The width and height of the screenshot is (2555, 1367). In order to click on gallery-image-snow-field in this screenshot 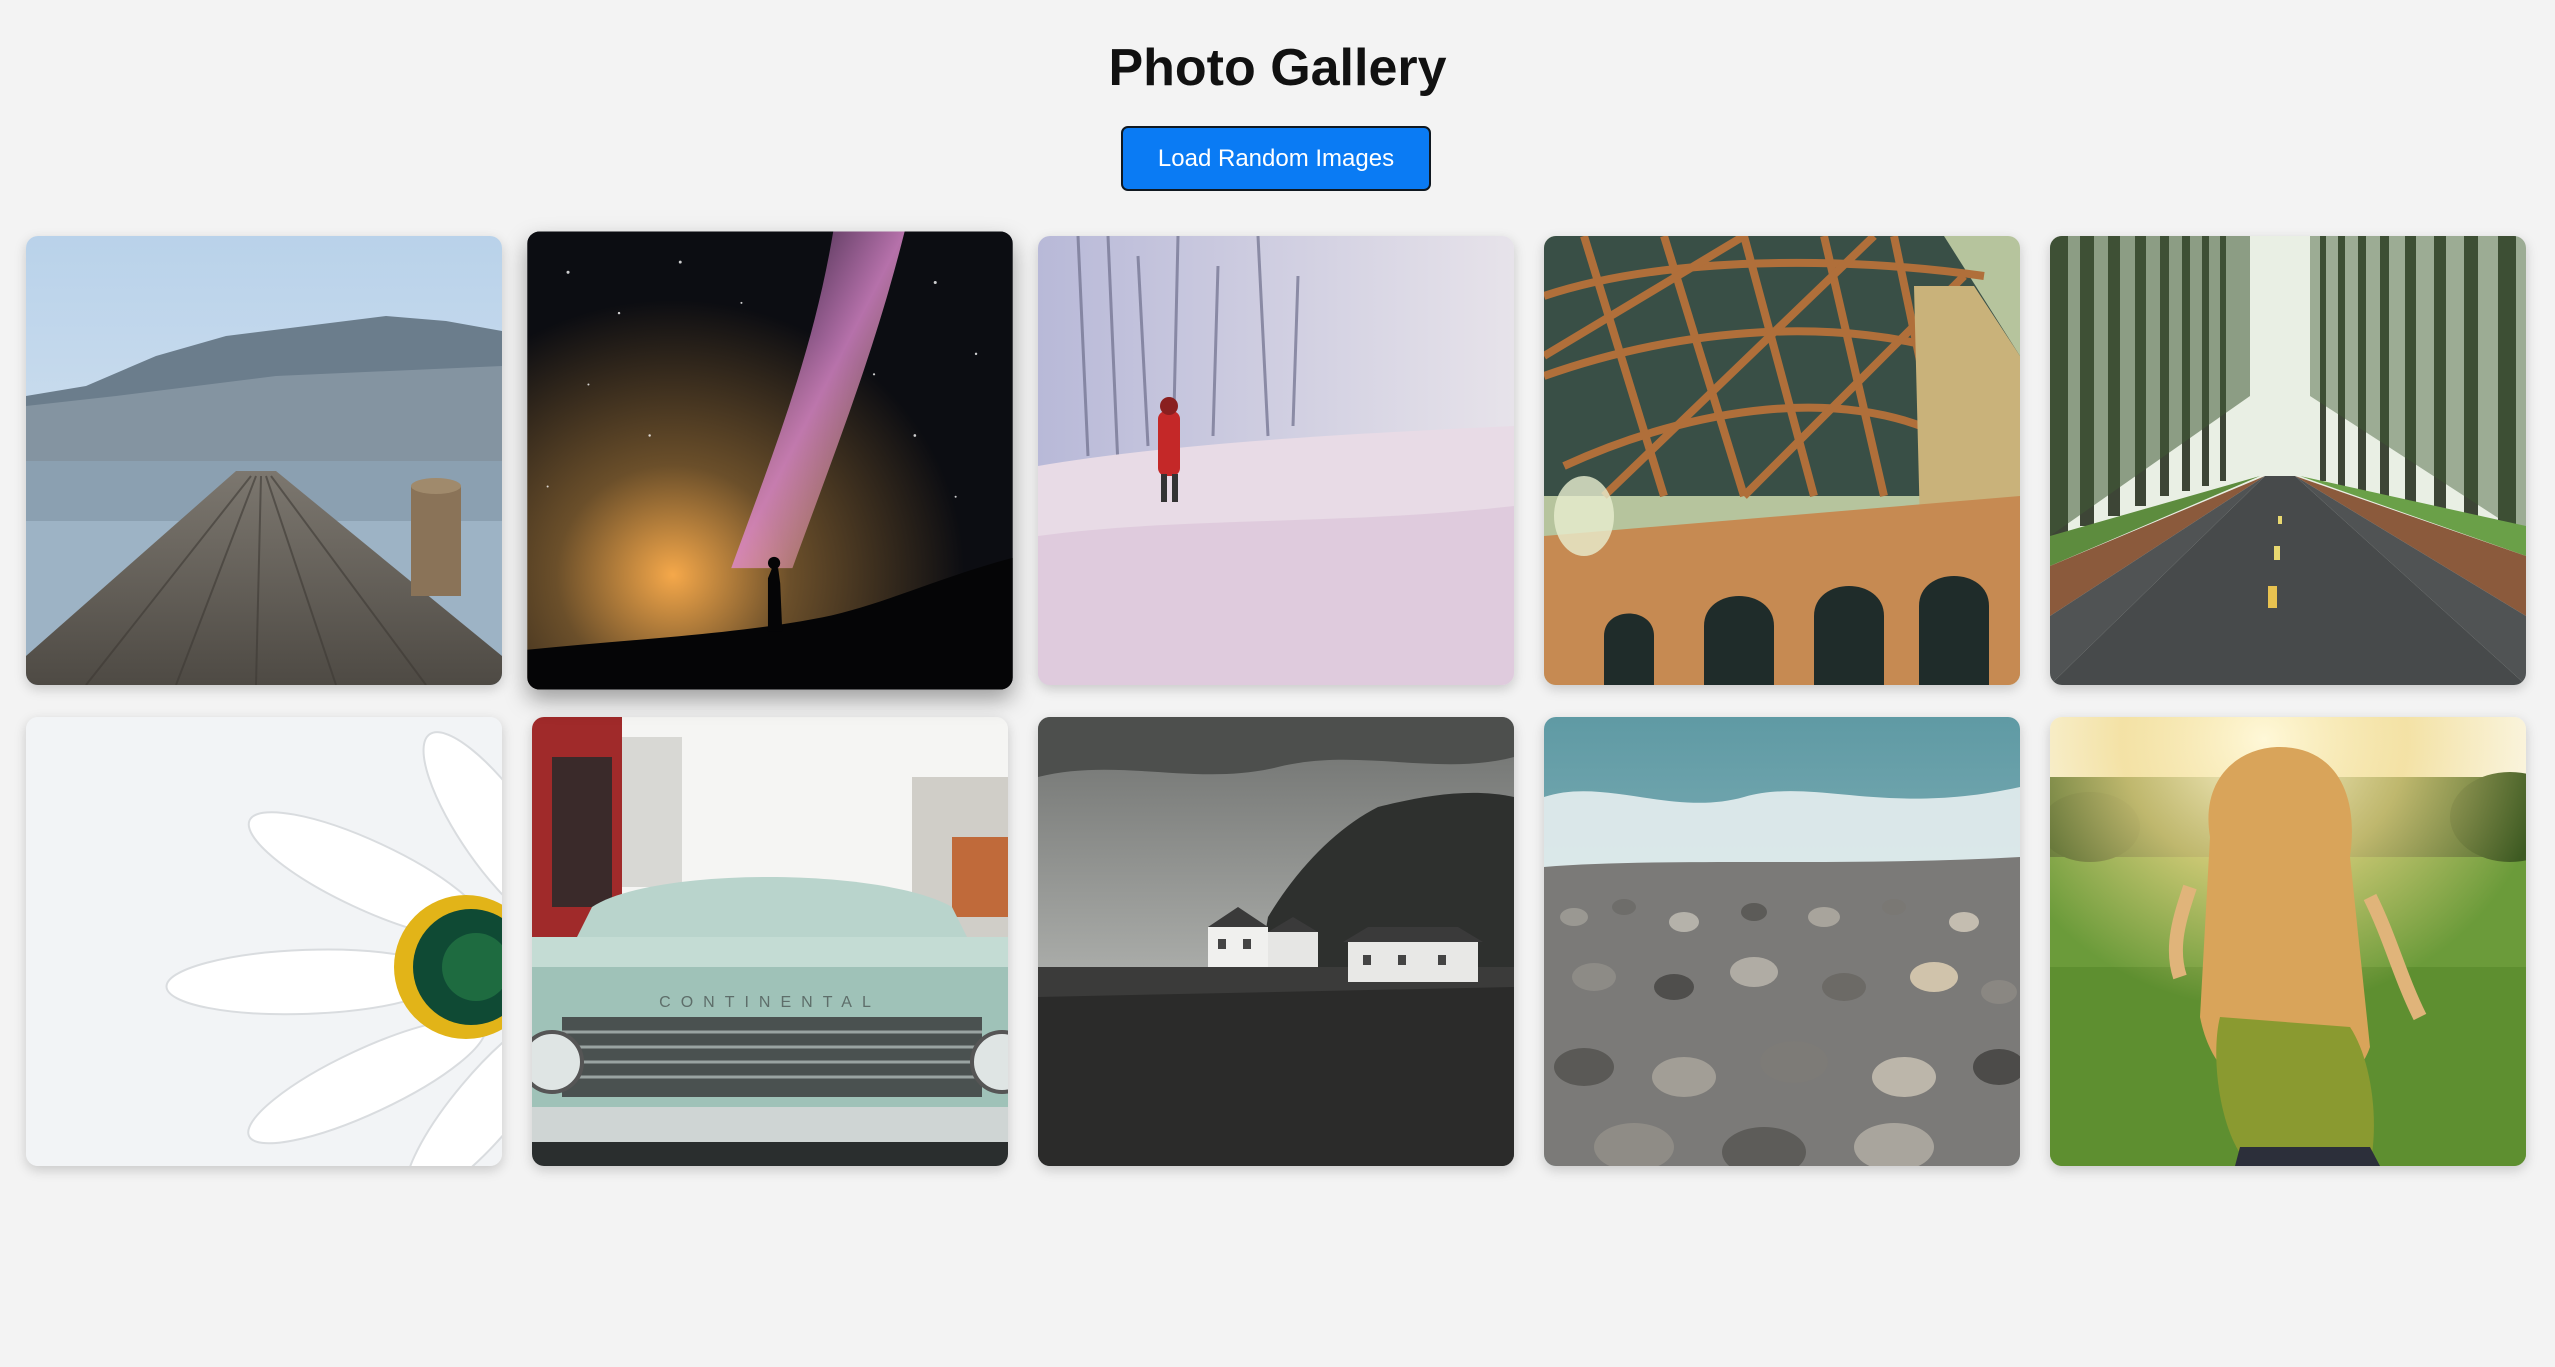, I will do `click(1276, 460)`.